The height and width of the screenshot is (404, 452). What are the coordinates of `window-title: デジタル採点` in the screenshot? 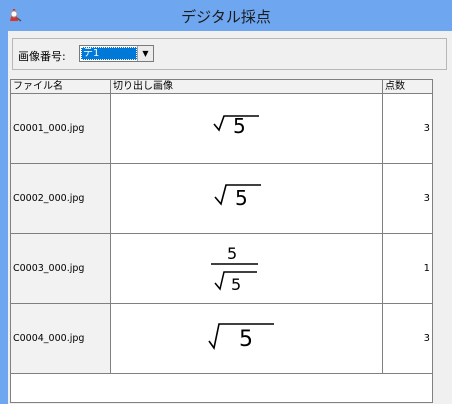 It's located at (226, 17).